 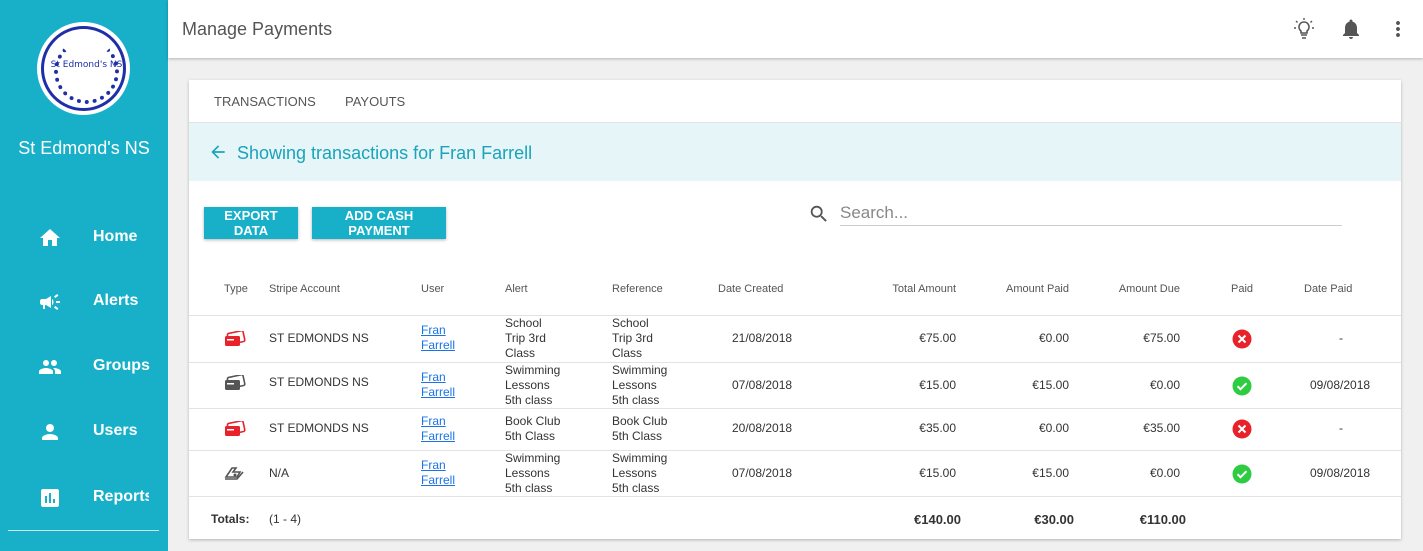 I want to click on column-header-stripe-account: Stripe Account, so click(x=304, y=289).